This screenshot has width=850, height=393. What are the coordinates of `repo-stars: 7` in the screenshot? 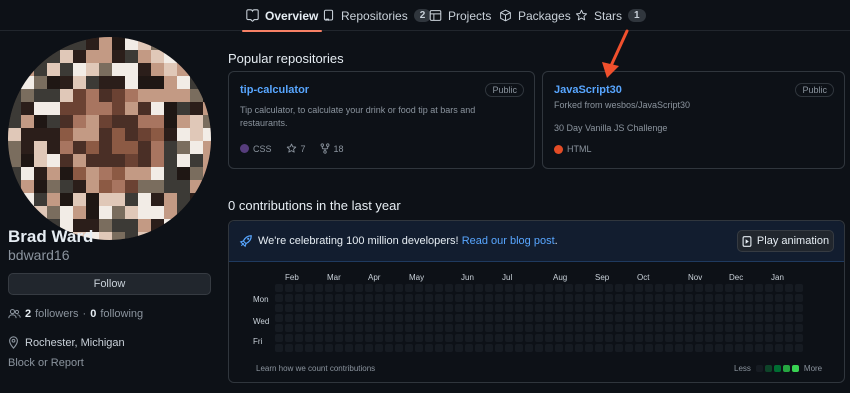 It's located at (296, 148).